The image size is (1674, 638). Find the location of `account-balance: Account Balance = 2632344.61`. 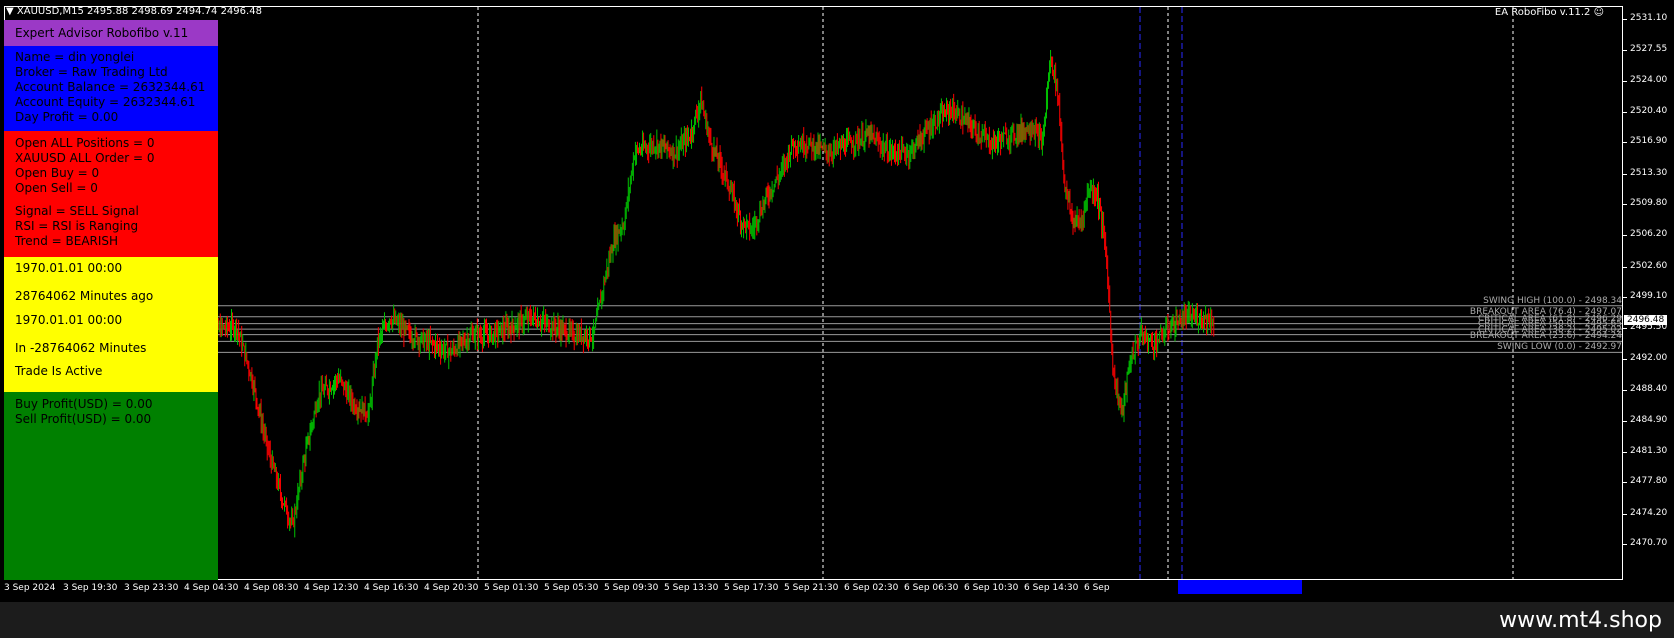

account-balance: Account Balance = 2632344.61 is located at coordinates (110, 87).